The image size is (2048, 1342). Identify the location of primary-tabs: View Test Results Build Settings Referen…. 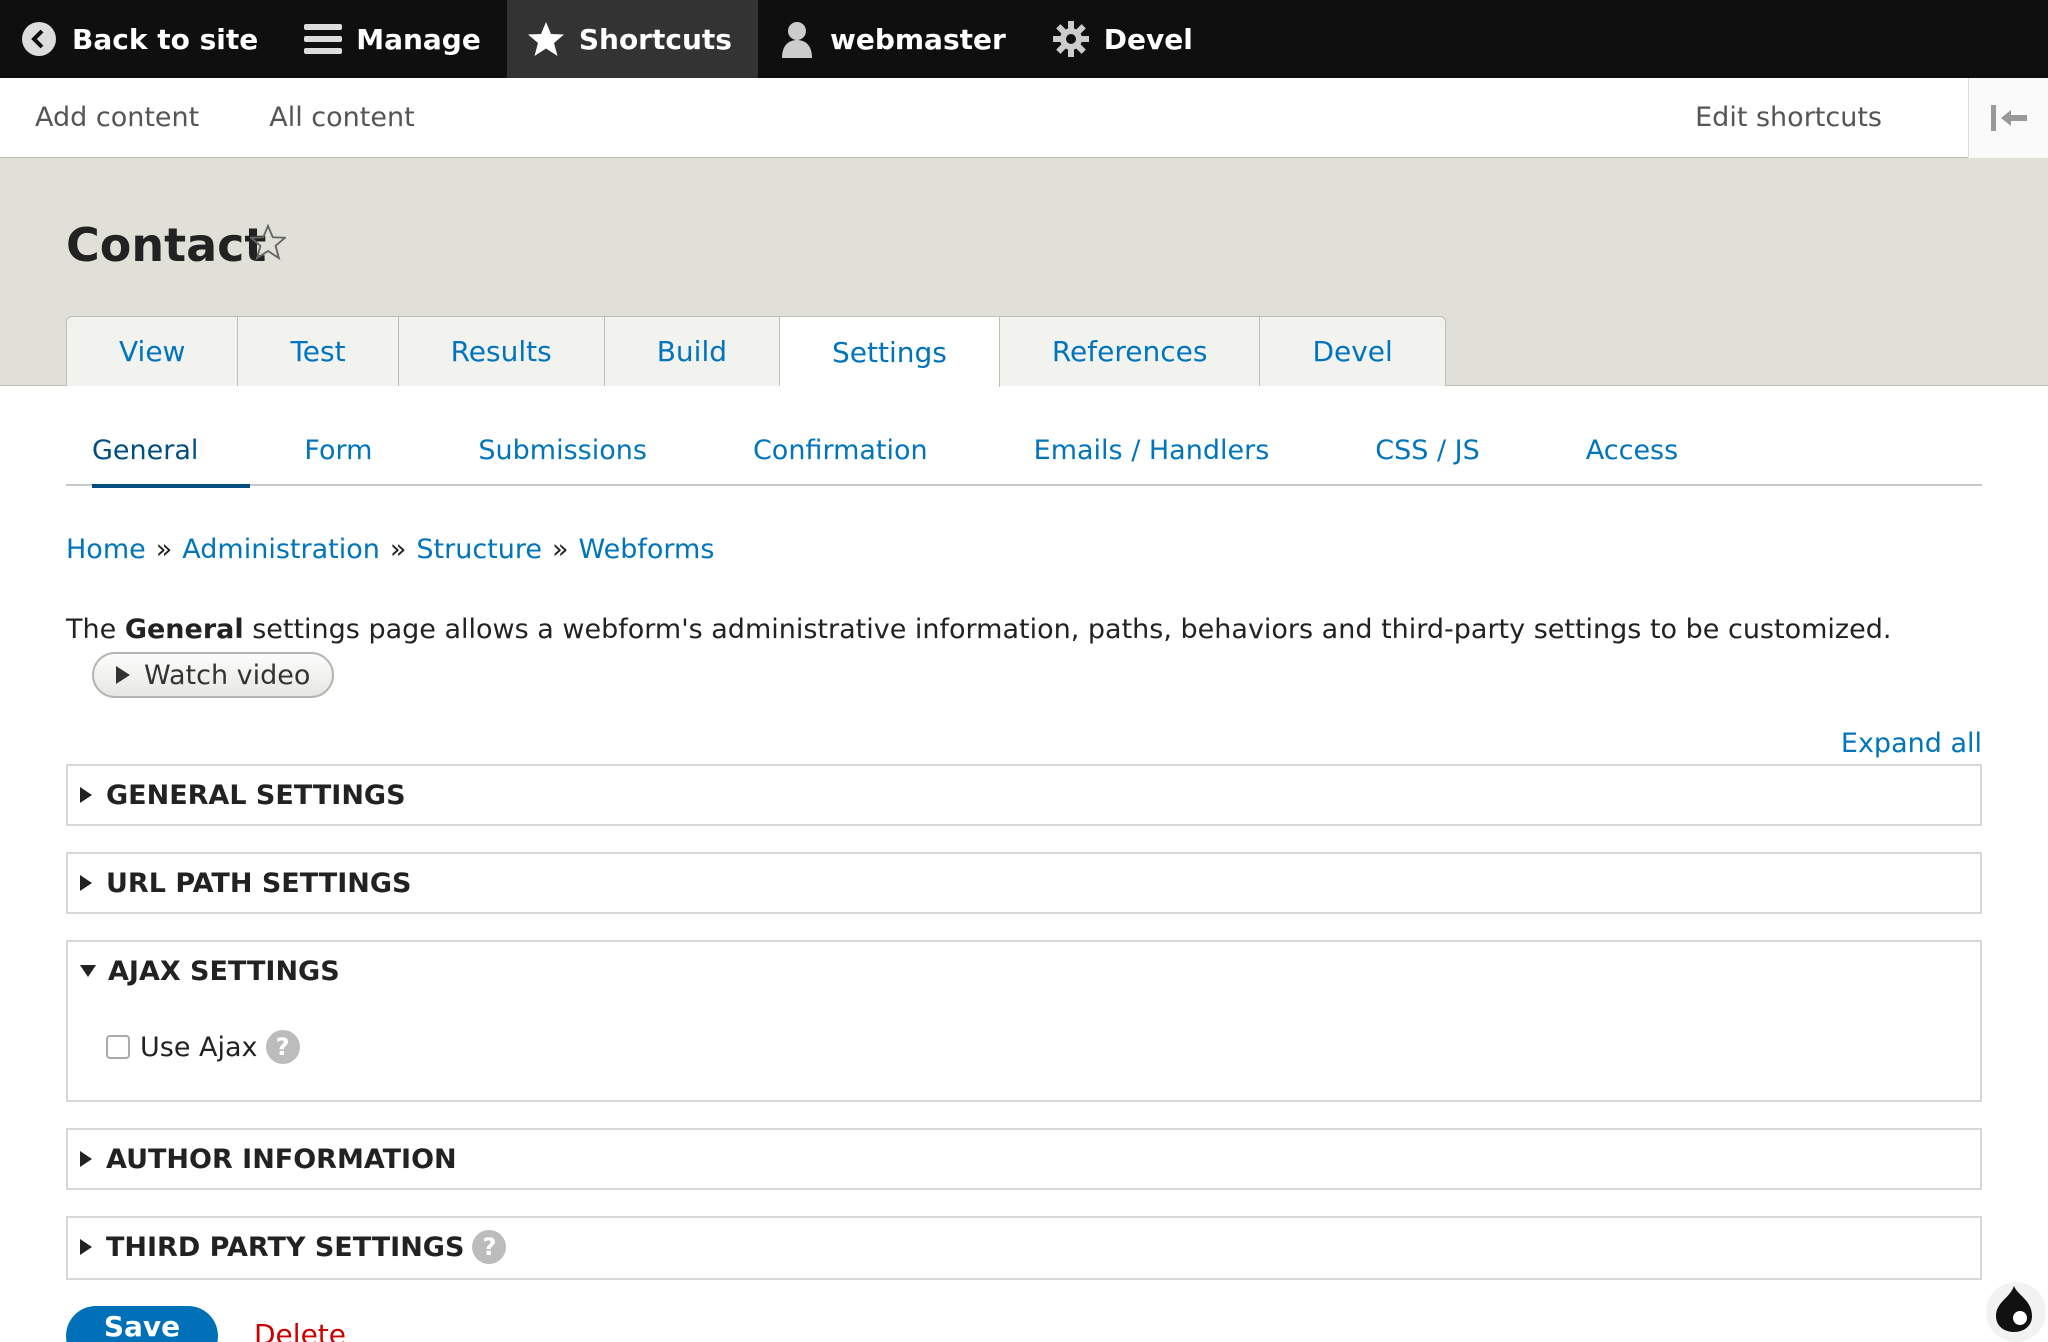
(756, 351).